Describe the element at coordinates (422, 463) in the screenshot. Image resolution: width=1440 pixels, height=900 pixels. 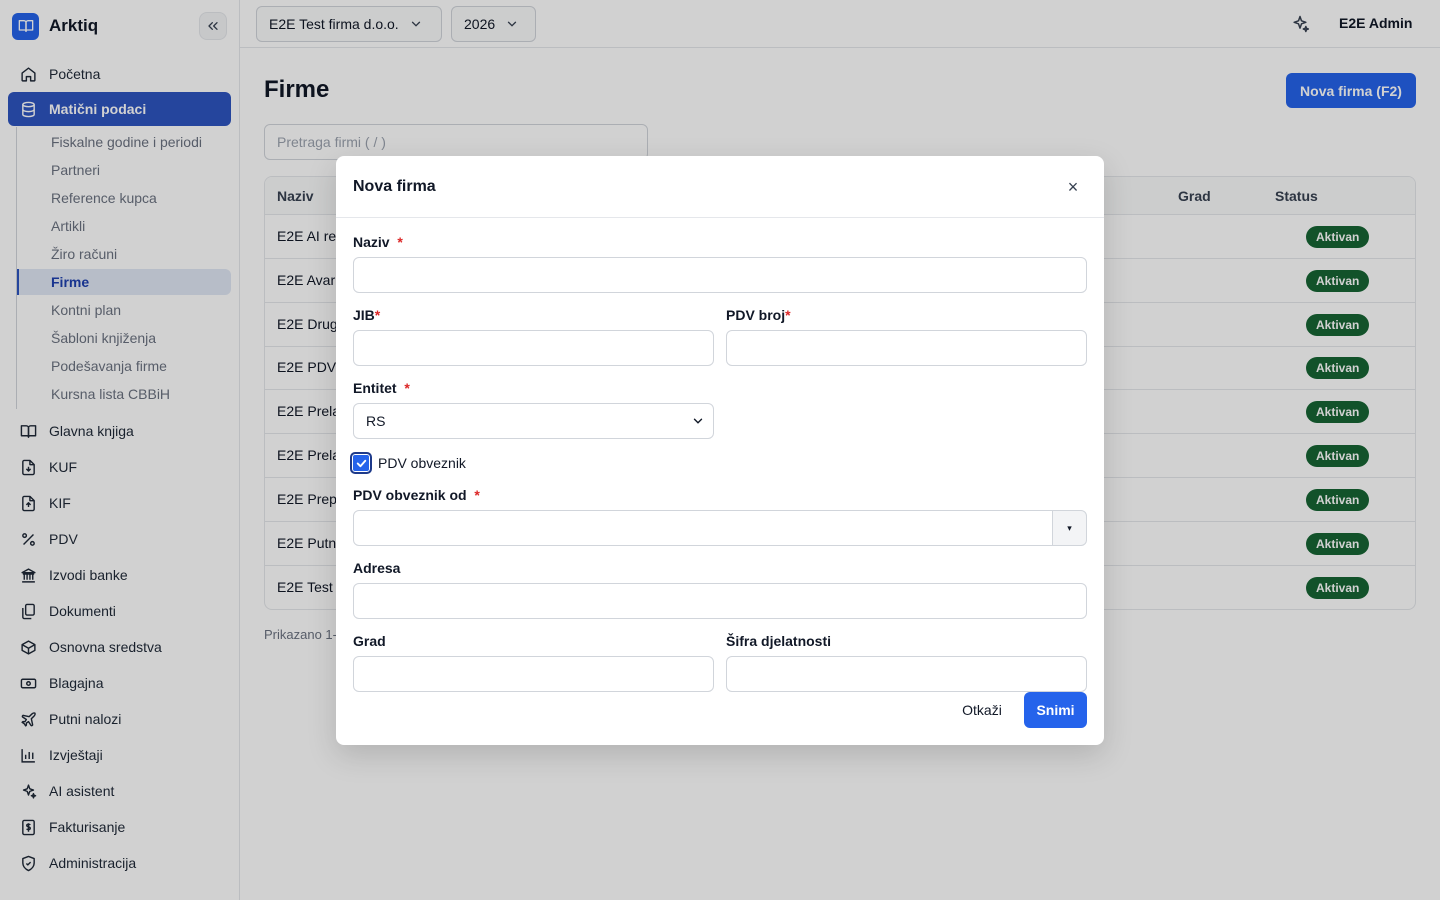
I see `pdv-obveznik-label: PDV obveznik` at that location.